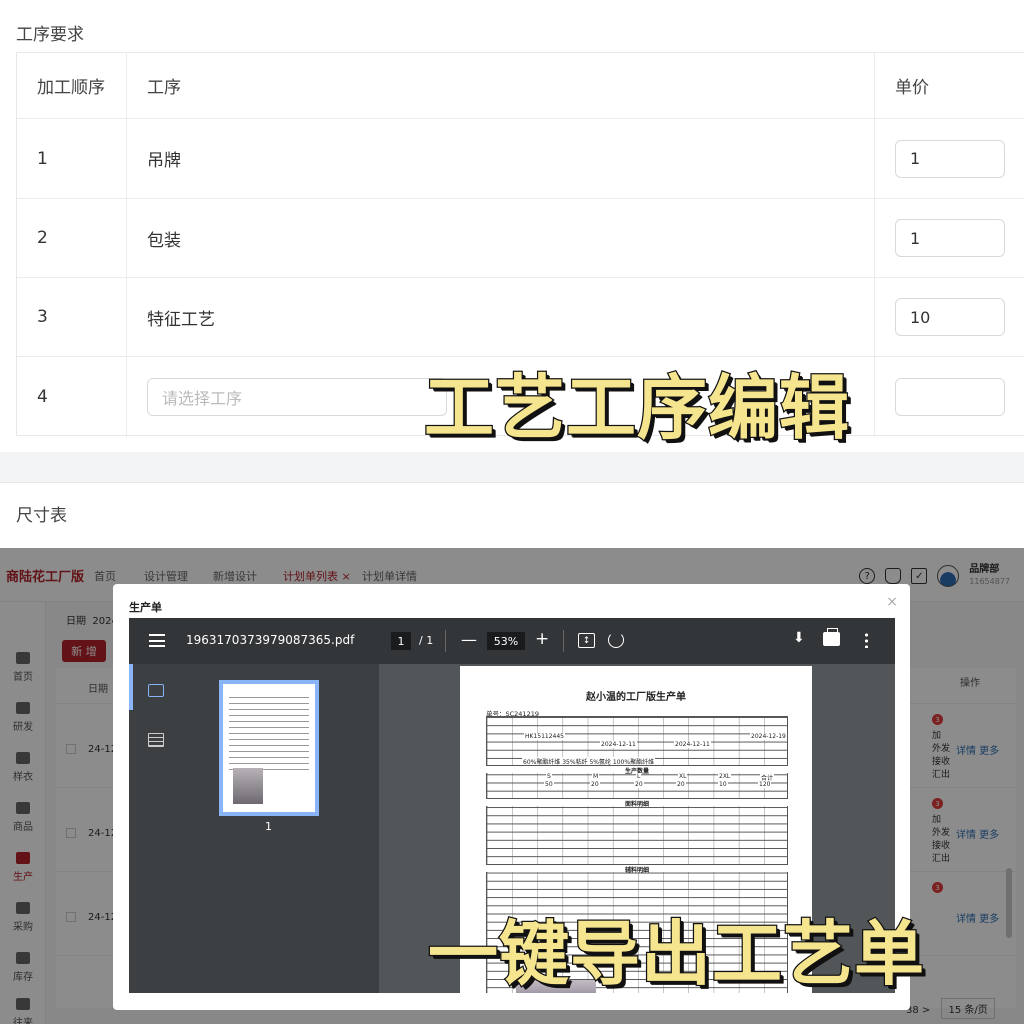 The height and width of the screenshot is (1024, 1024). What do you see at coordinates (618, 744) in the screenshot?
I see `doc-date-1: 2024-12-11` at bounding box center [618, 744].